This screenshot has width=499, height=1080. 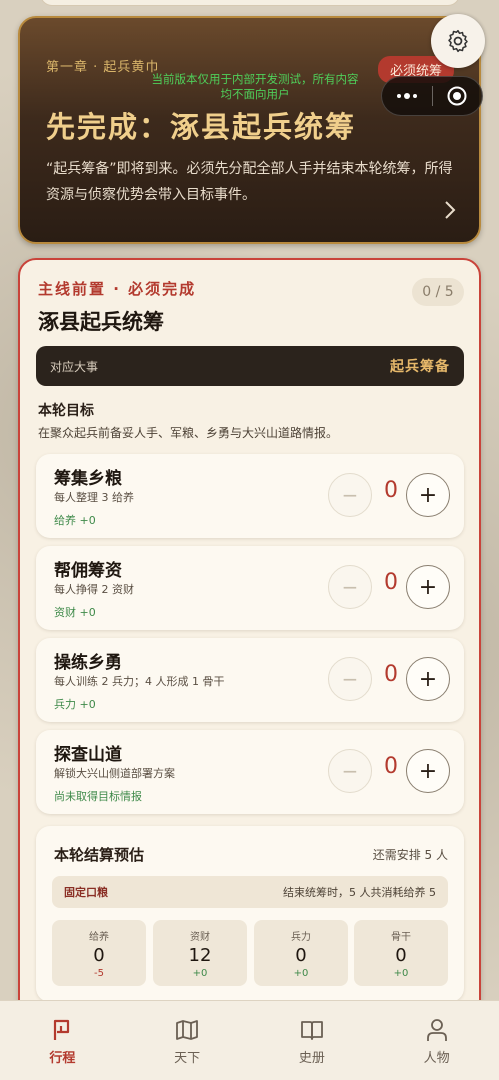 I want to click on stat-wealth: 资财 12 +0, so click(x=200, y=953).